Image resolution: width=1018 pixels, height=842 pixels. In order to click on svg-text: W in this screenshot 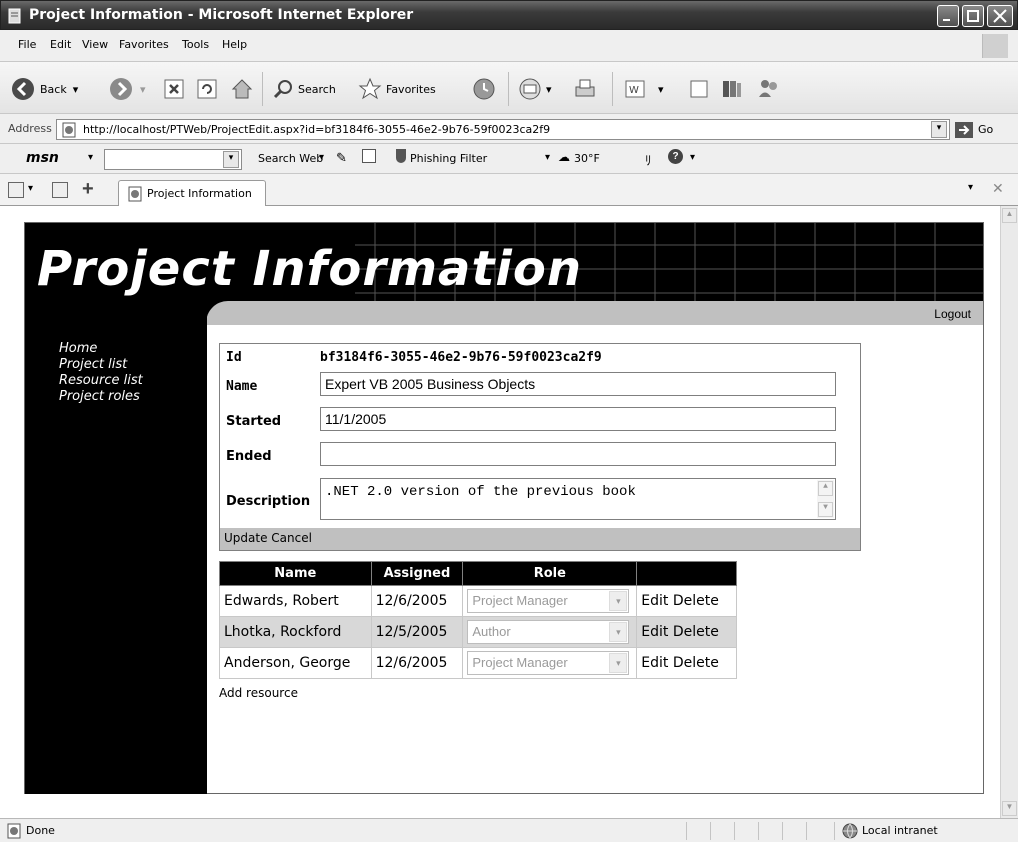, I will do `click(634, 90)`.